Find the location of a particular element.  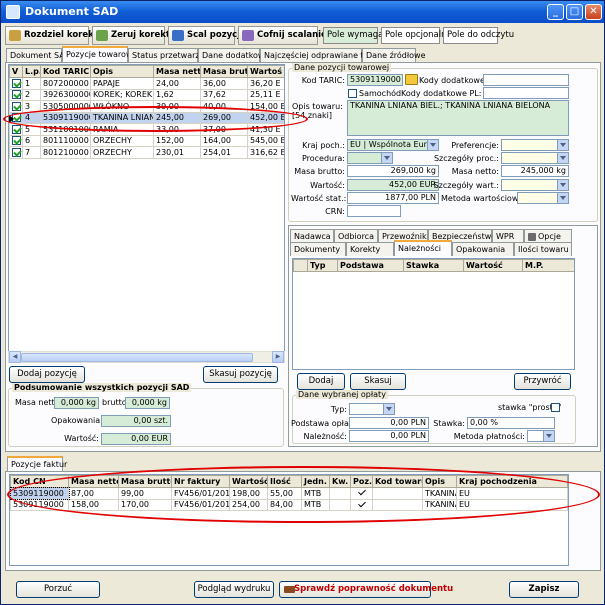

save-button: Zapisz is located at coordinates (544, 589).